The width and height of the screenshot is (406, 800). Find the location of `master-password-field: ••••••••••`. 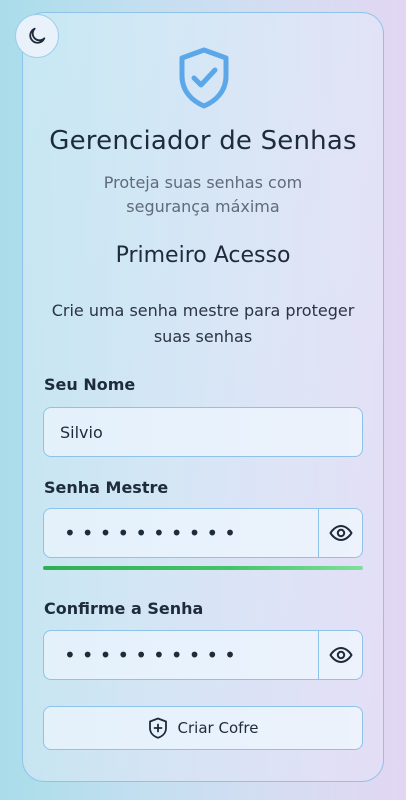

master-password-field: •••••••••• is located at coordinates (203, 533).